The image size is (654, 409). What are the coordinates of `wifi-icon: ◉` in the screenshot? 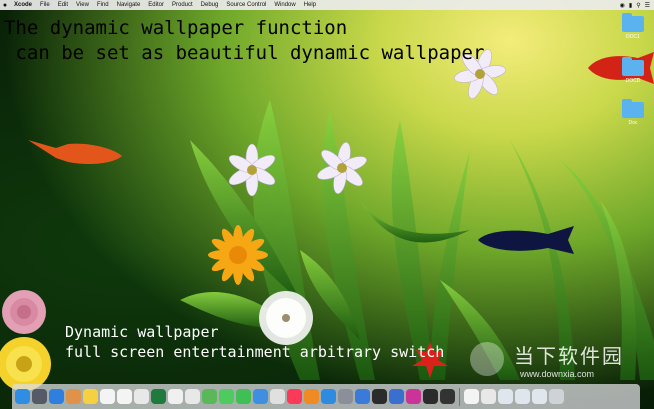 It's located at (622, 5).